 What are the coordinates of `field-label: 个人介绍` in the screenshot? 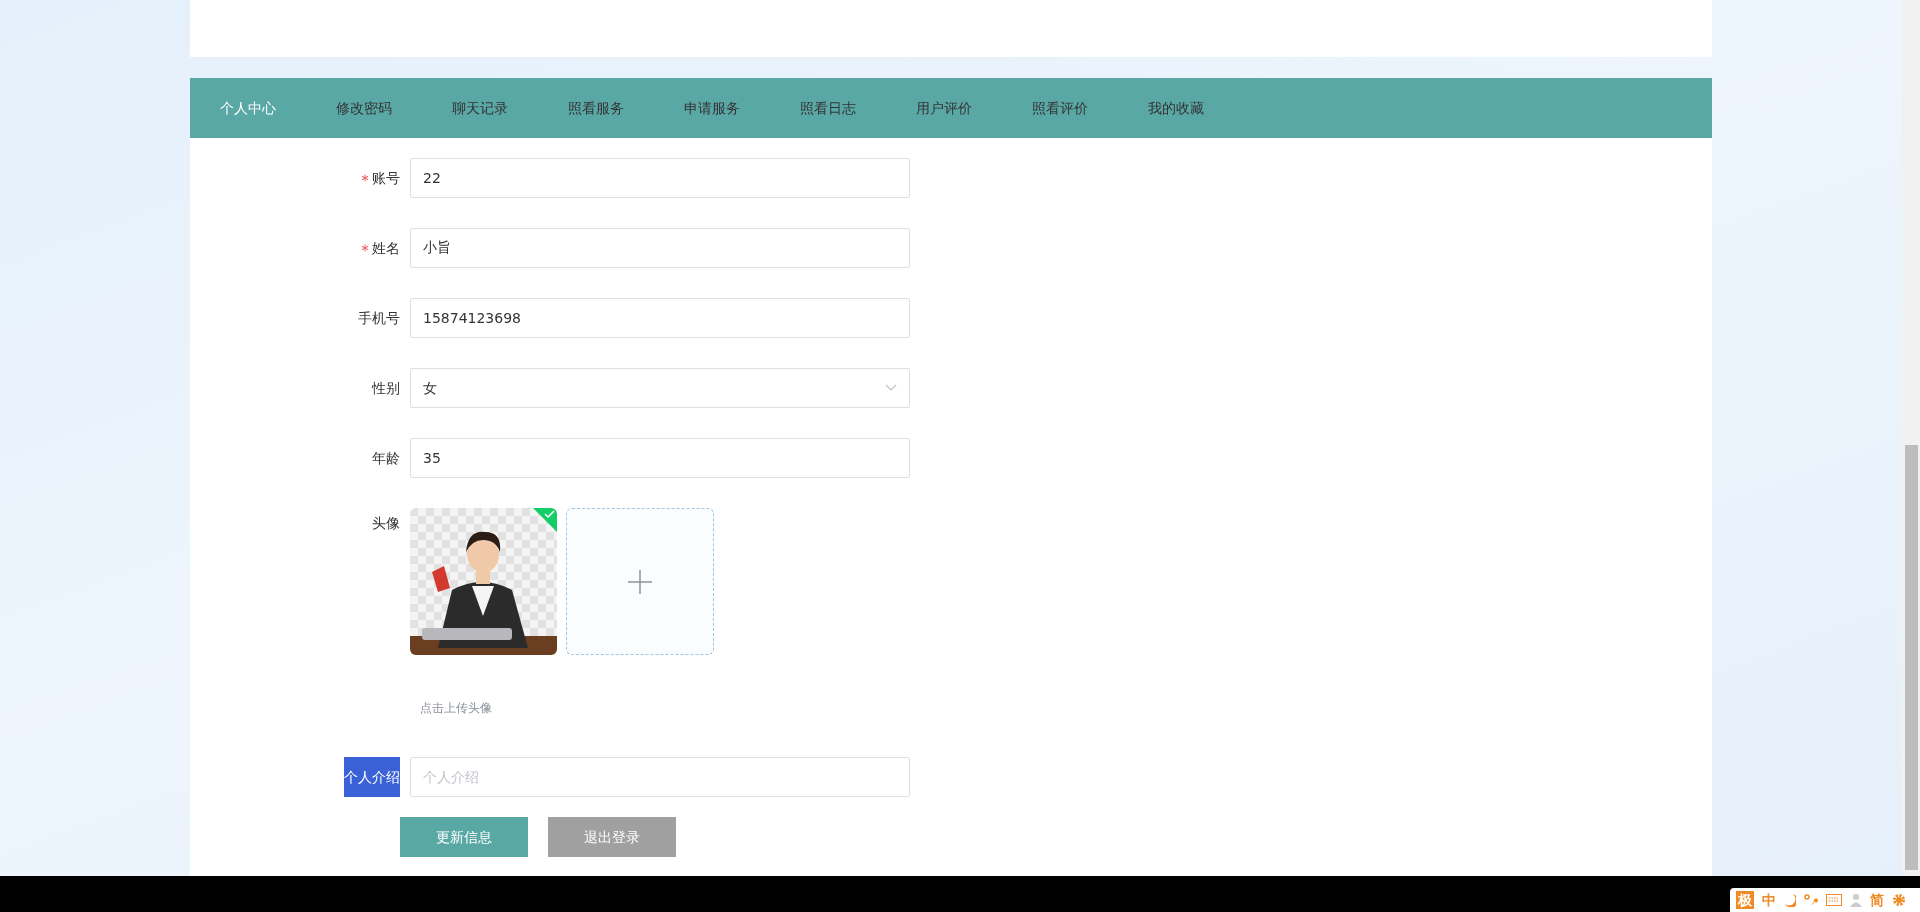 It's located at (372, 777).